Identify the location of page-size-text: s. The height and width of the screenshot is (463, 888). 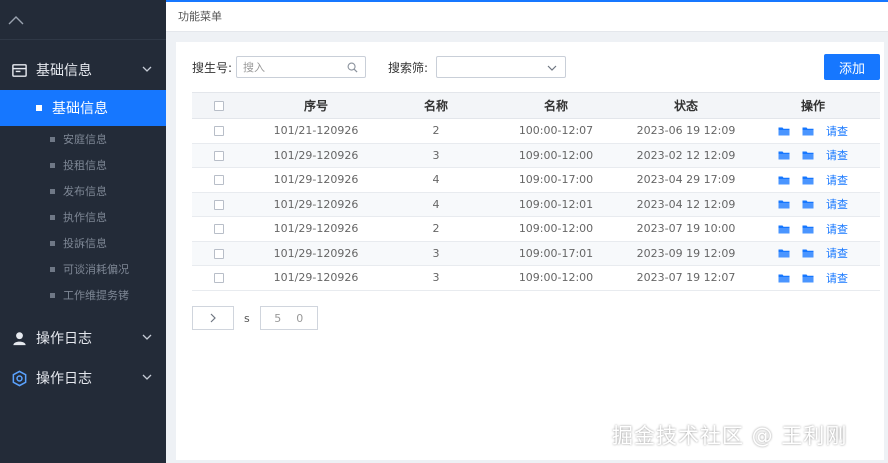
(247, 318).